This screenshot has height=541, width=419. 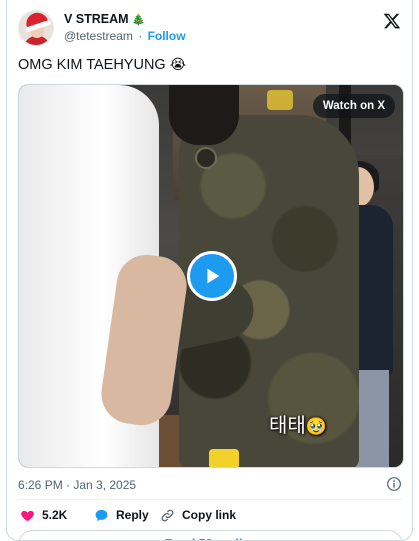 I want to click on x-logo-icon, so click(x=392, y=21).